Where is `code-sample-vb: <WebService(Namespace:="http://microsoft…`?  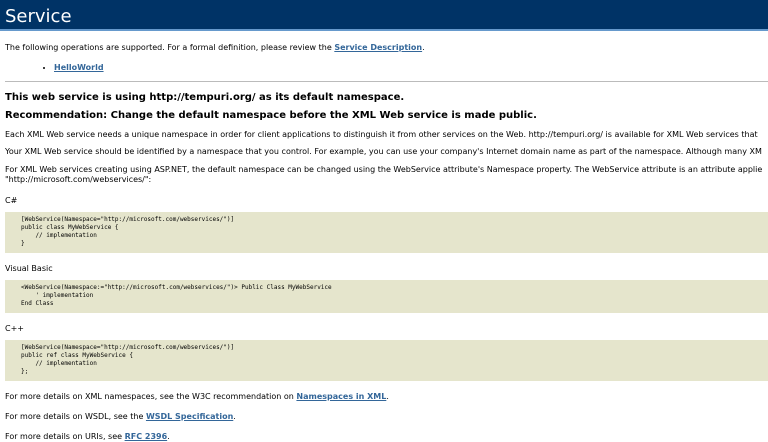 code-sample-vb: <WebService(Namespace:="http://microsoft… is located at coordinates (386, 296).